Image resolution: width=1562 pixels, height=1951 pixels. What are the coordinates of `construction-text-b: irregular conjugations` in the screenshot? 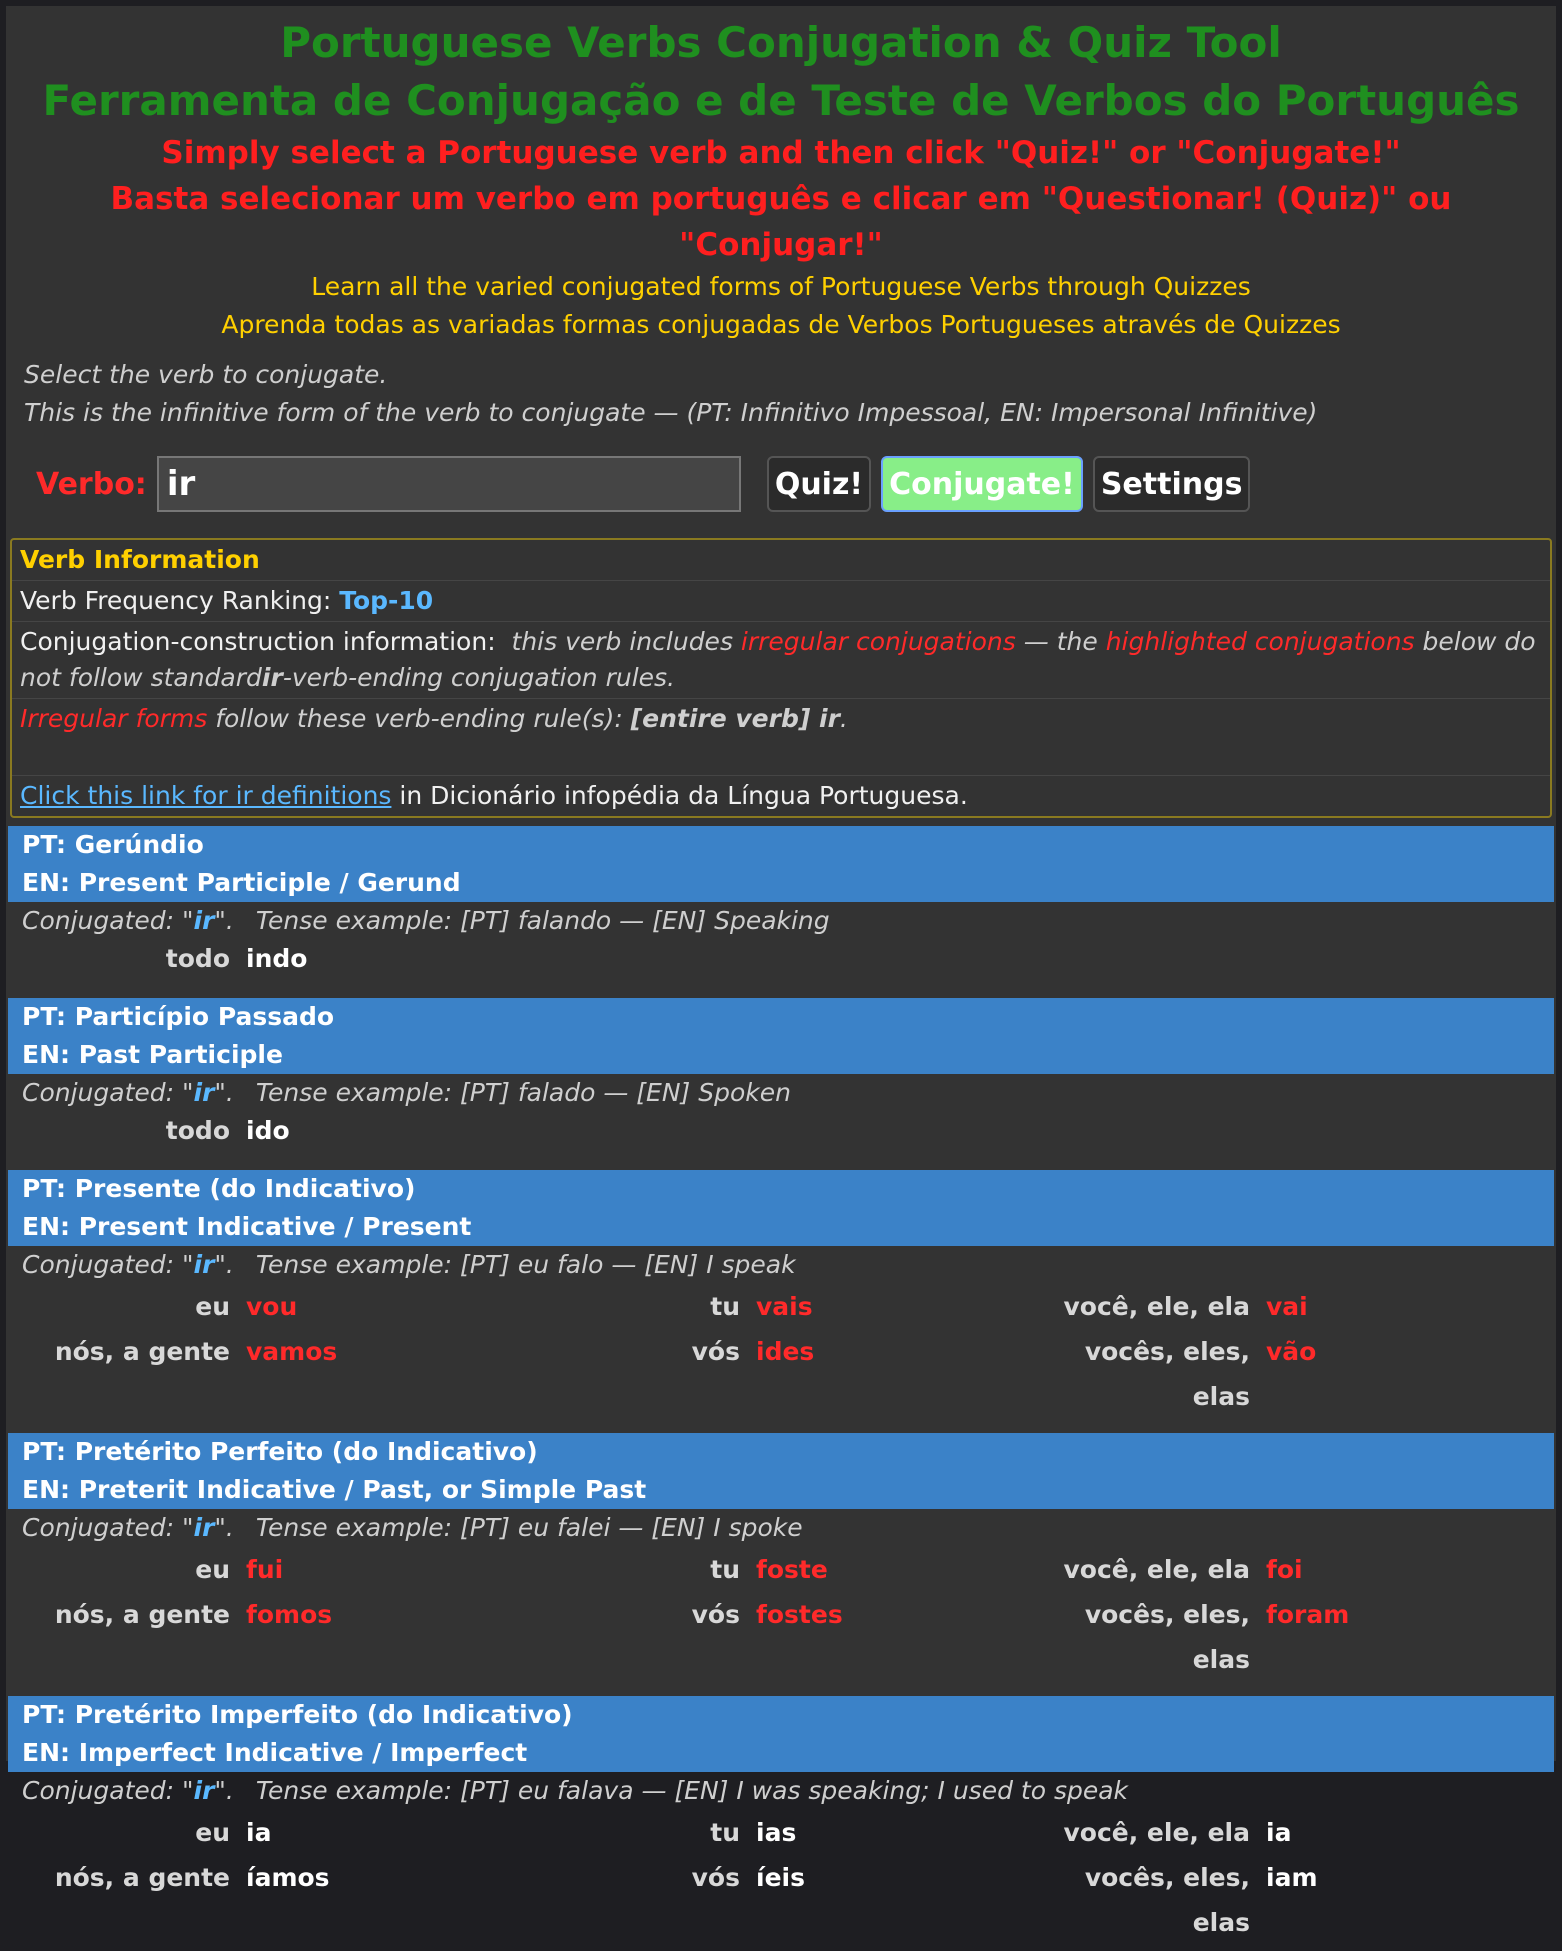 It's located at (878, 641).